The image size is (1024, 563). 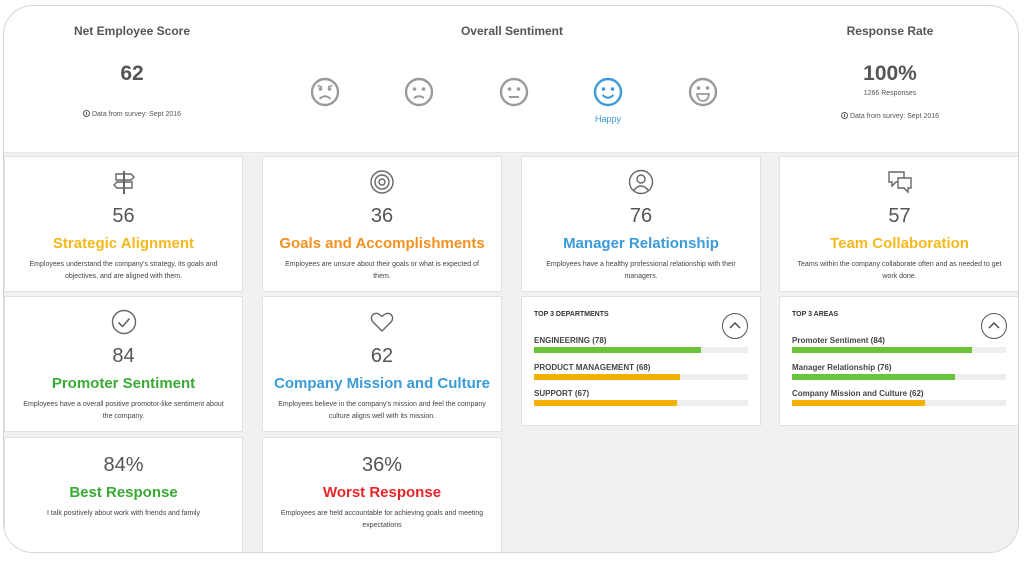 What do you see at coordinates (899, 243) in the screenshot?
I see `team-collaboration-title: Team Collaboration` at bounding box center [899, 243].